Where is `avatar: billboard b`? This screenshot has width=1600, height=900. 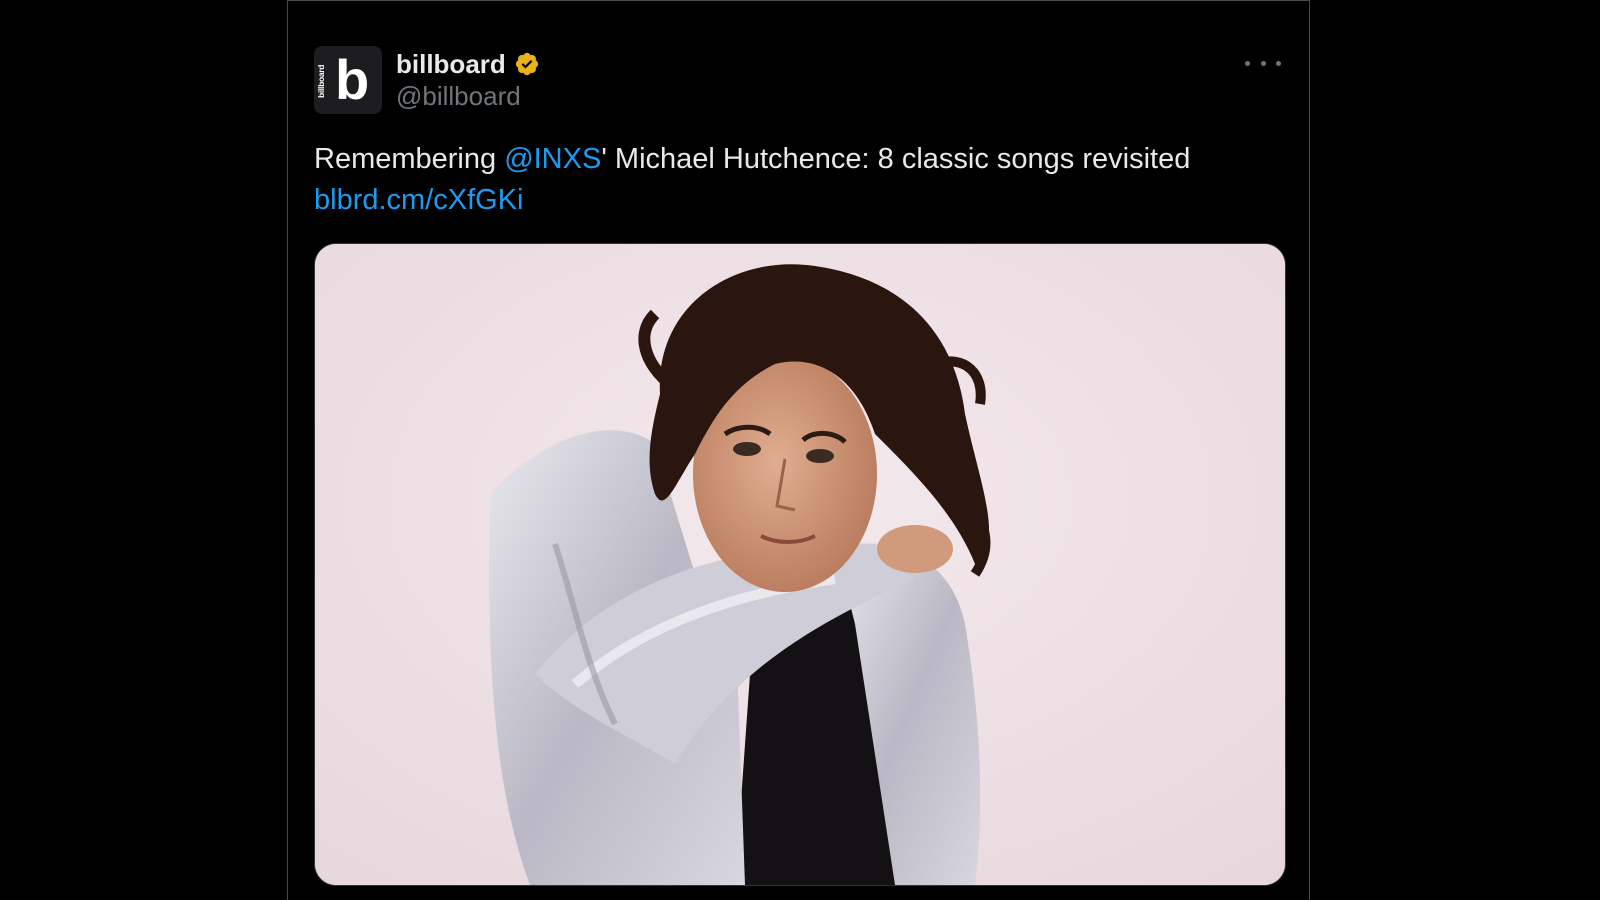 avatar: billboard b is located at coordinates (348, 80).